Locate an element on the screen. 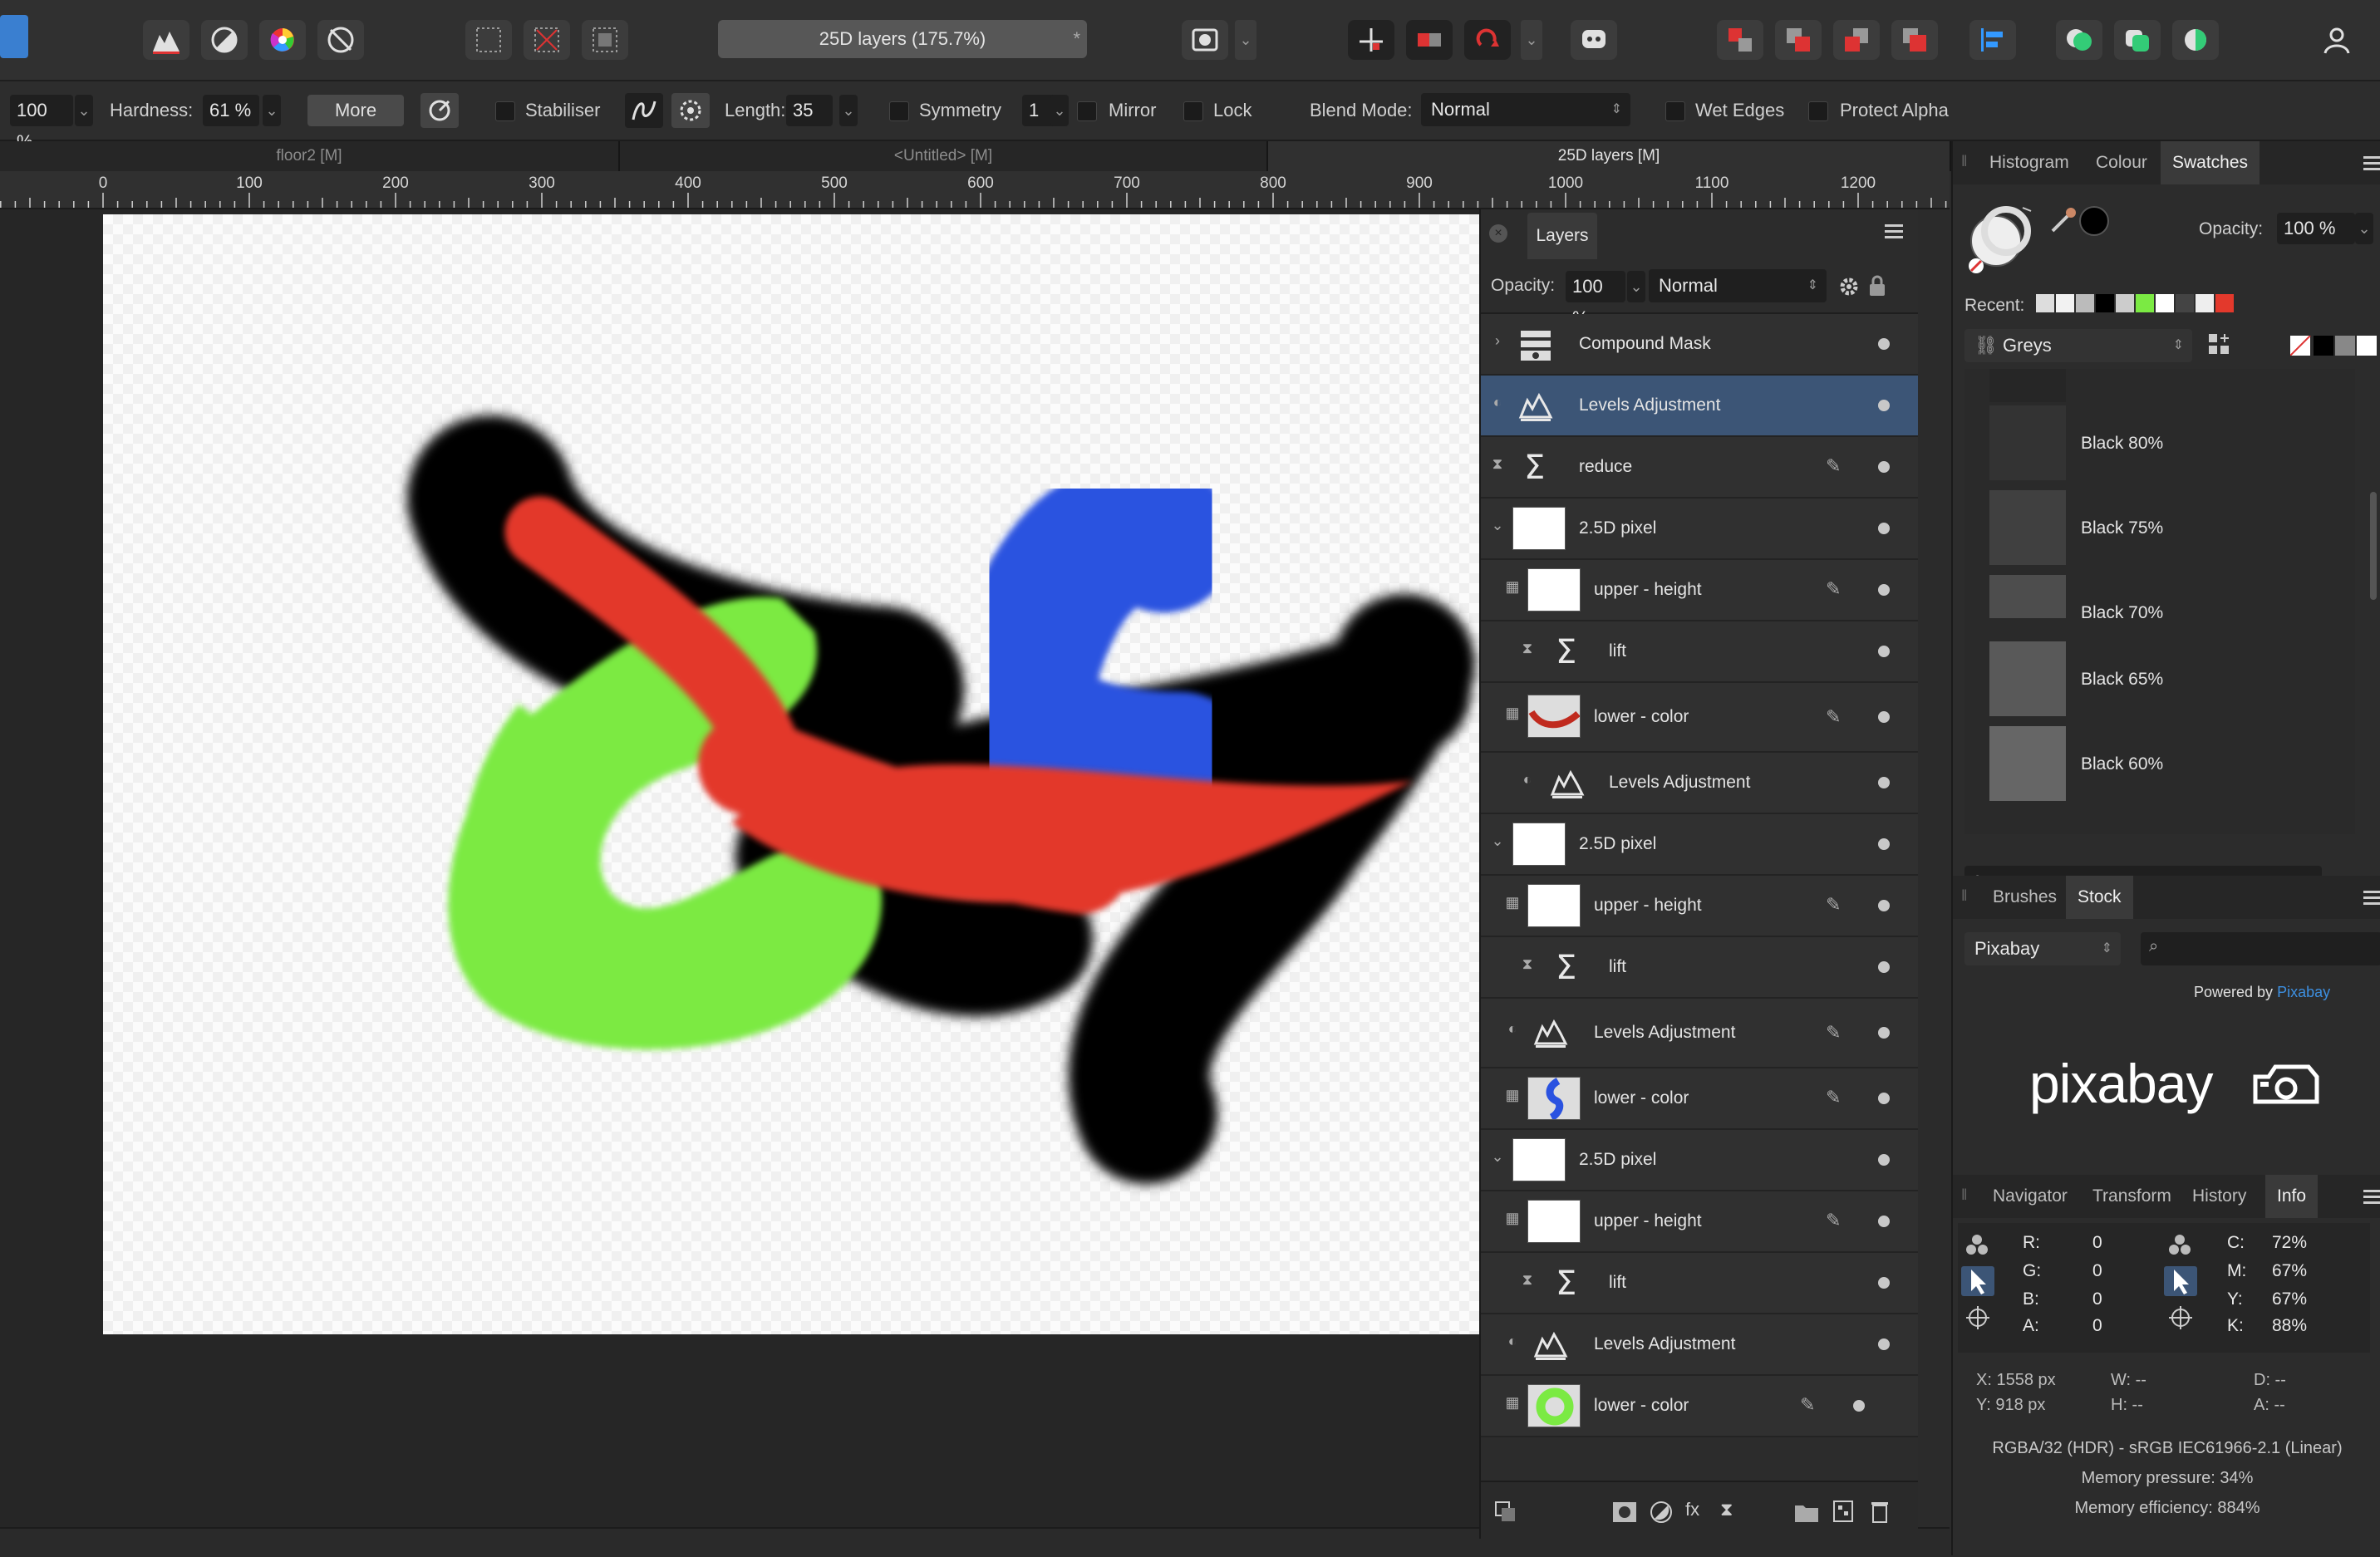 The image size is (2380, 1557). stock-source-select: Pixabay ⇕ is located at coordinates (2043, 949).